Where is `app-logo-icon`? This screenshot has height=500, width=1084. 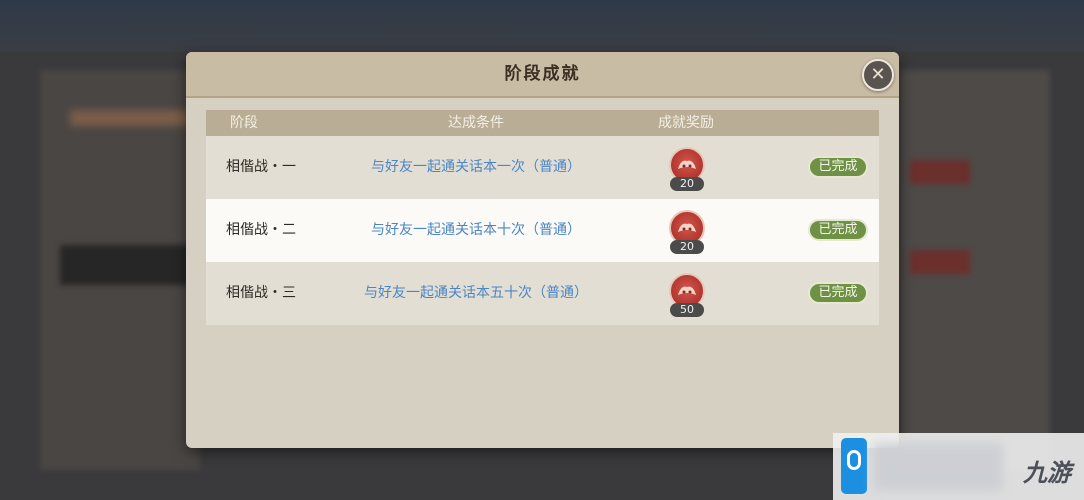
app-logo-icon is located at coordinates (854, 466).